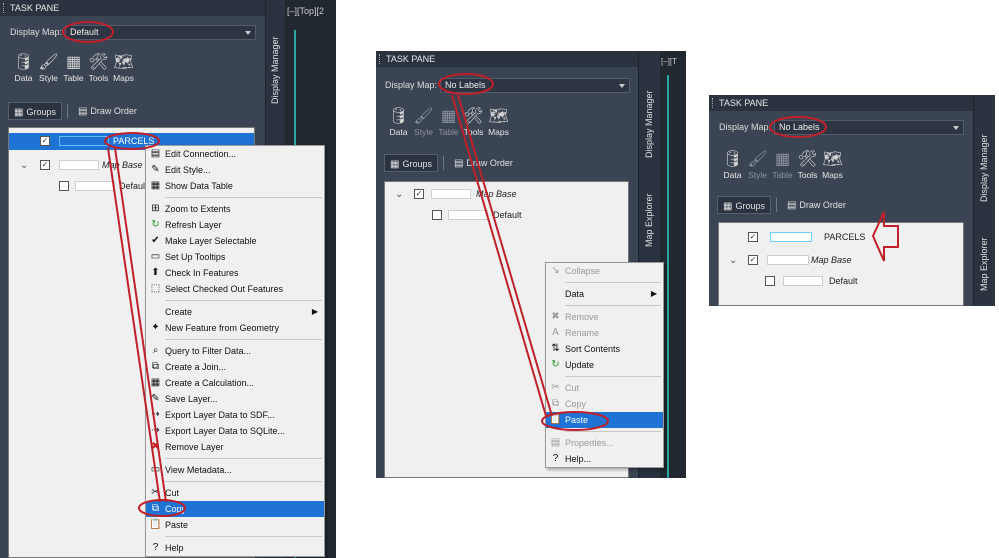  What do you see at coordinates (885, 236) in the screenshot?
I see `annotation-arrow` at bounding box center [885, 236].